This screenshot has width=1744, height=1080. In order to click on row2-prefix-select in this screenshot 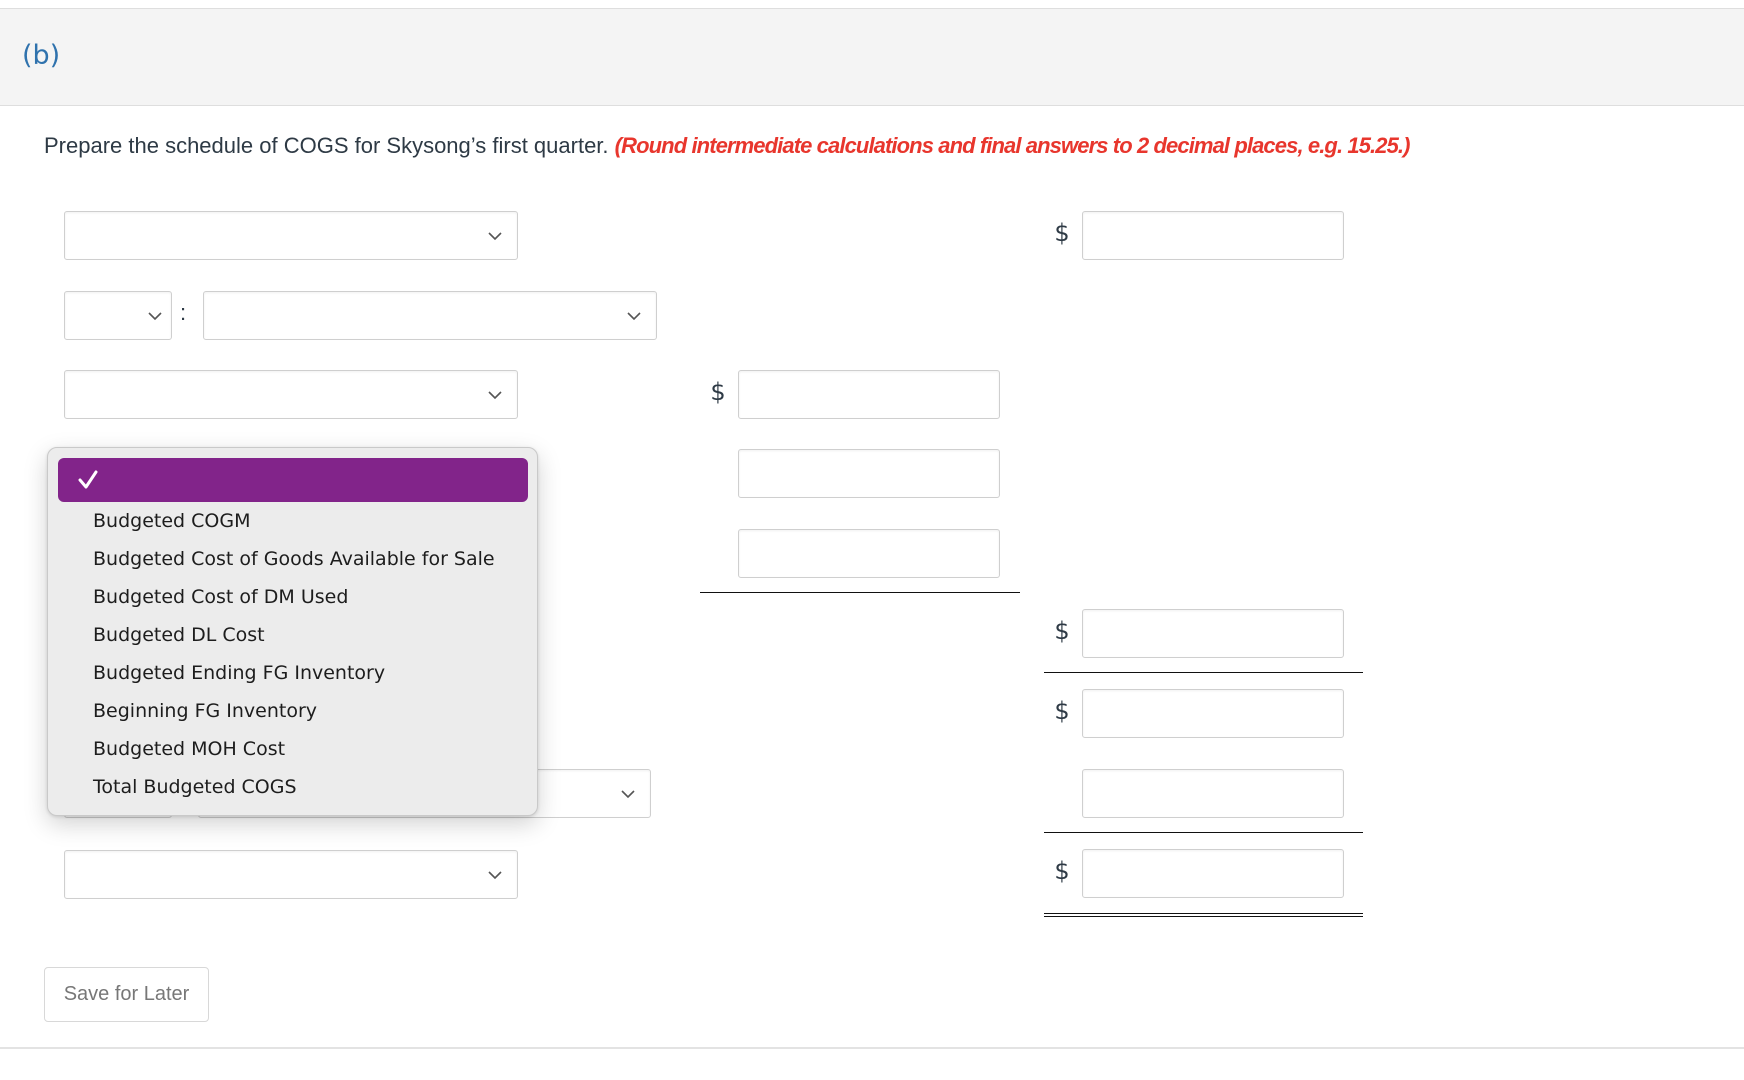, I will do `click(118, 315)`.